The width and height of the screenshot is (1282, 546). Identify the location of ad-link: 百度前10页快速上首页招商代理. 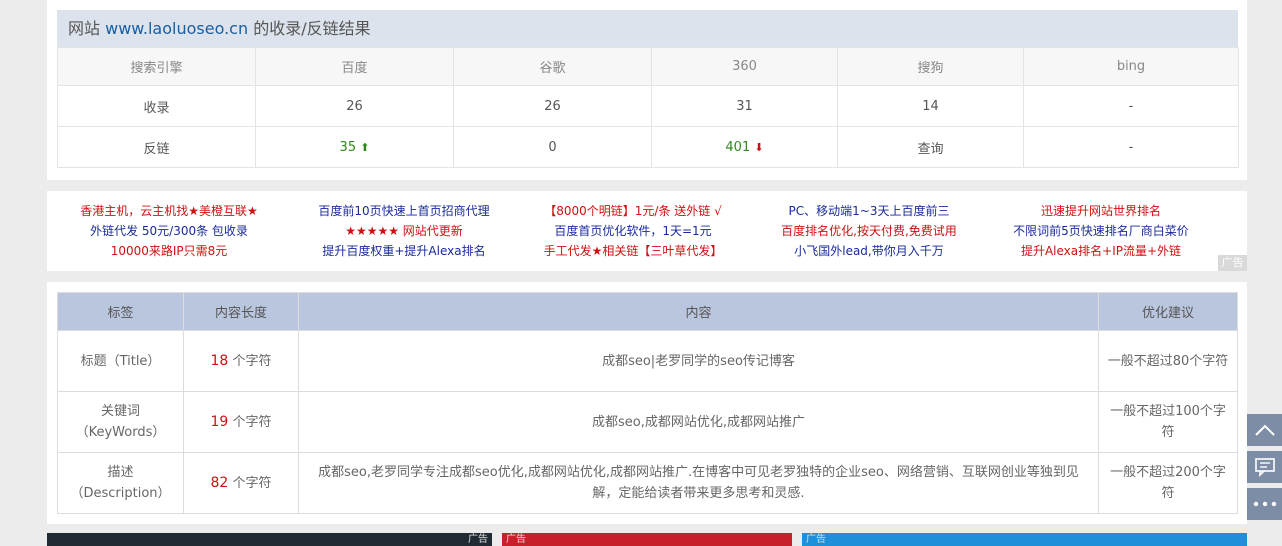
(404, 211).